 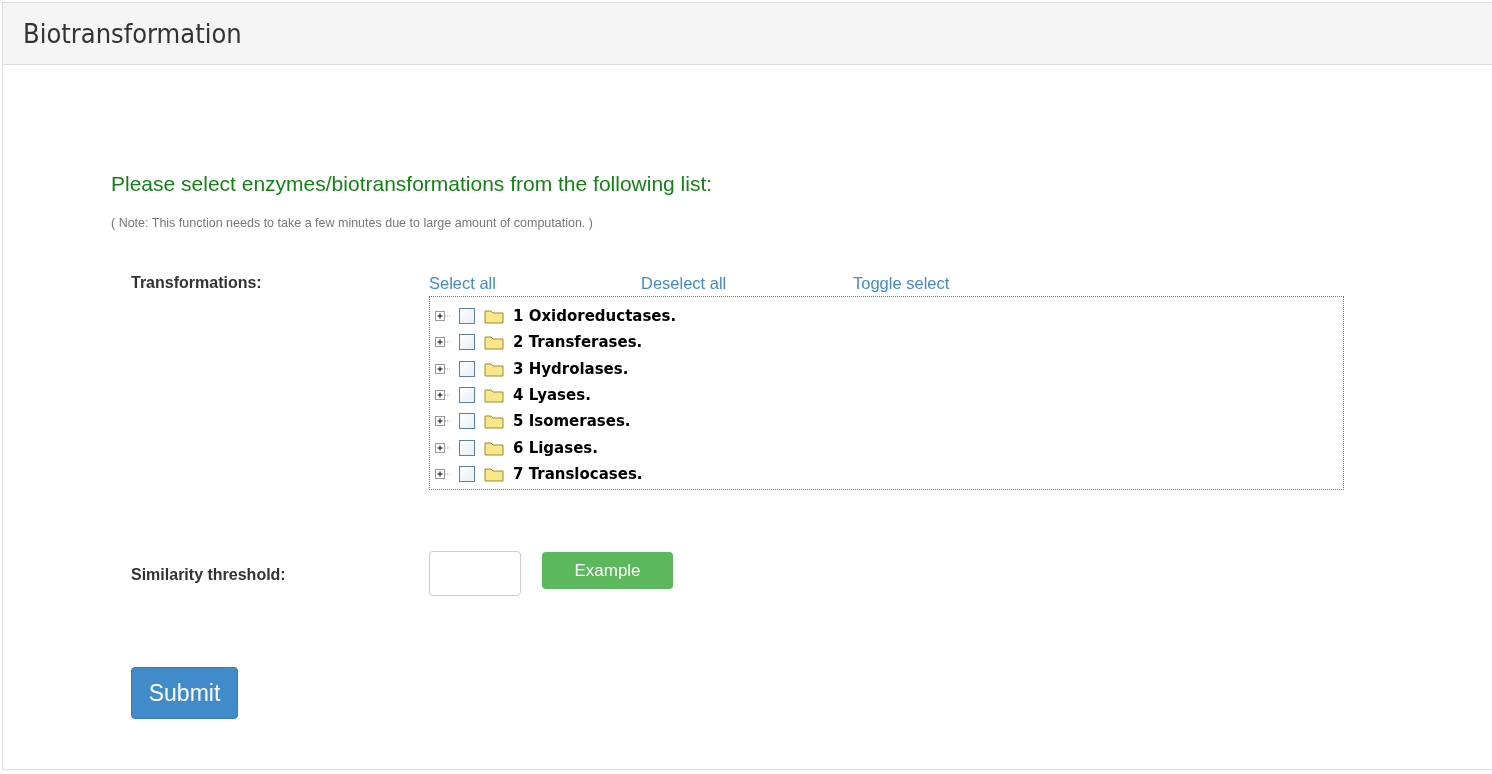 I want to click on select-link: Deselect all, so click(x=747, y=285).